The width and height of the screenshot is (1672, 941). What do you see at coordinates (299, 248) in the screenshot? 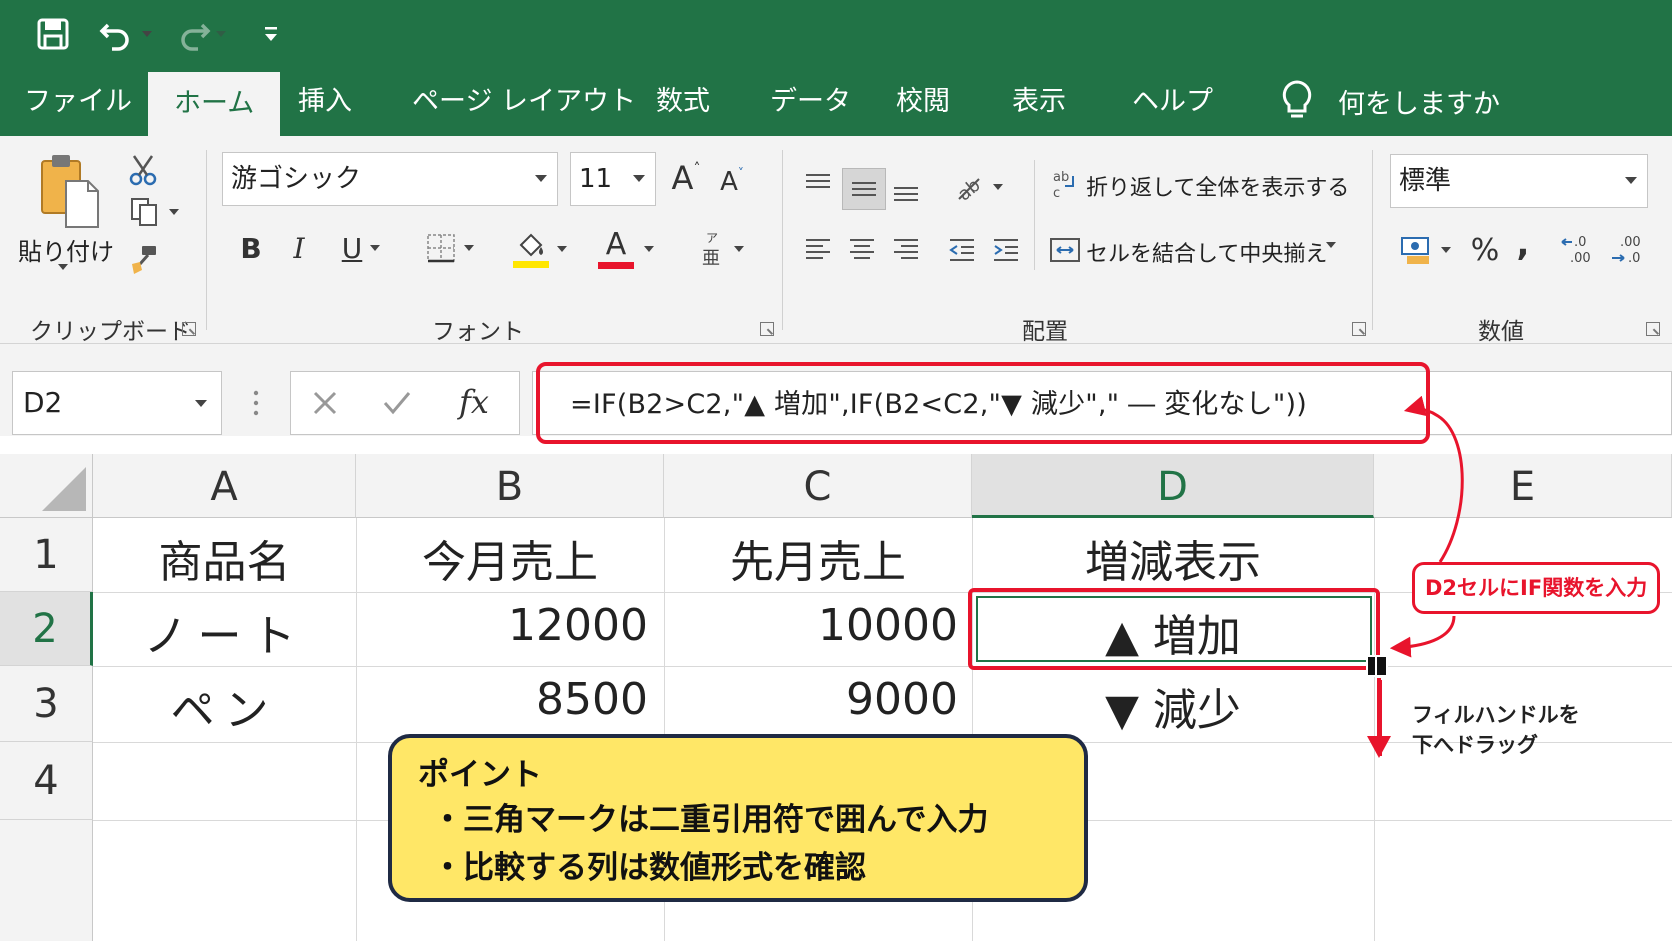
I see `italic-button: I` at bounding box center [299, 248].